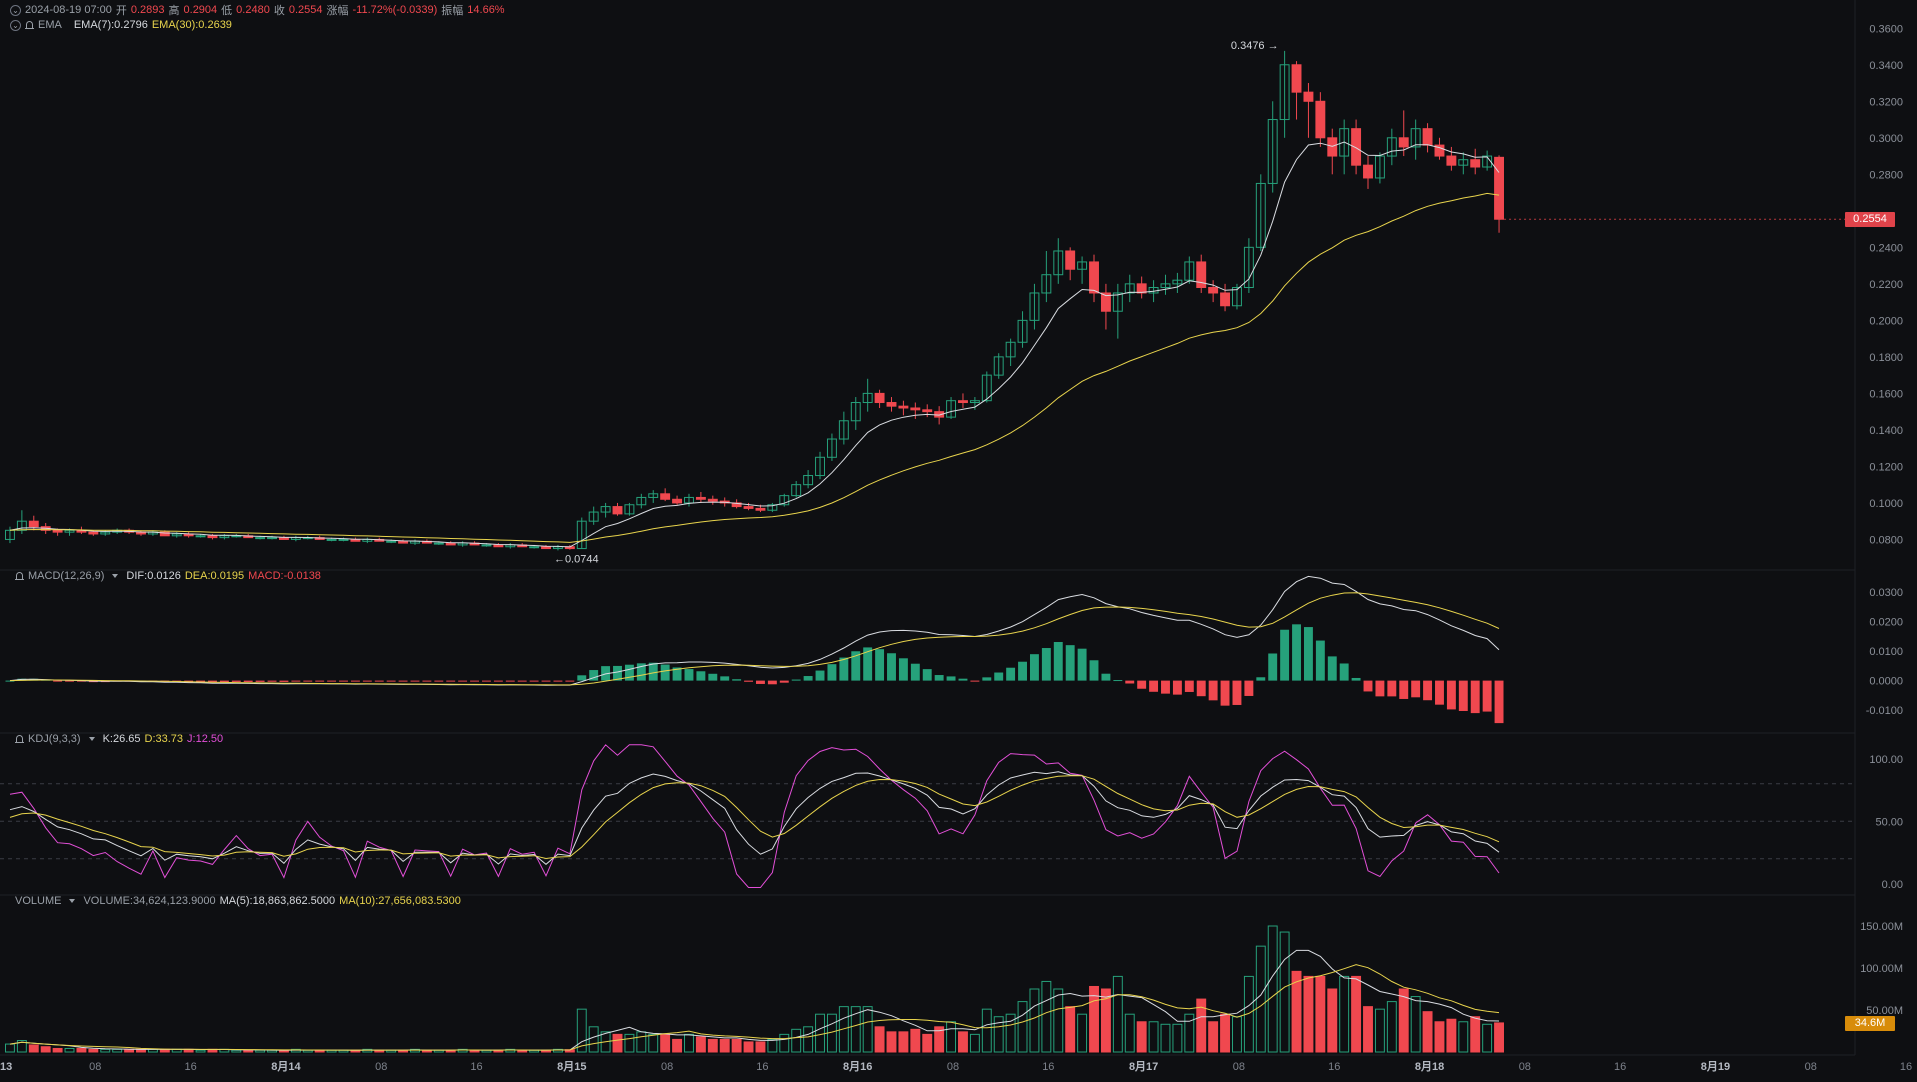 Image resolution: width=1917 pixels, height=1082 pixels. Describe the element at coordinates (571, 1066) in the screenshot. I see `time-axis-label: 8月15` at that location.